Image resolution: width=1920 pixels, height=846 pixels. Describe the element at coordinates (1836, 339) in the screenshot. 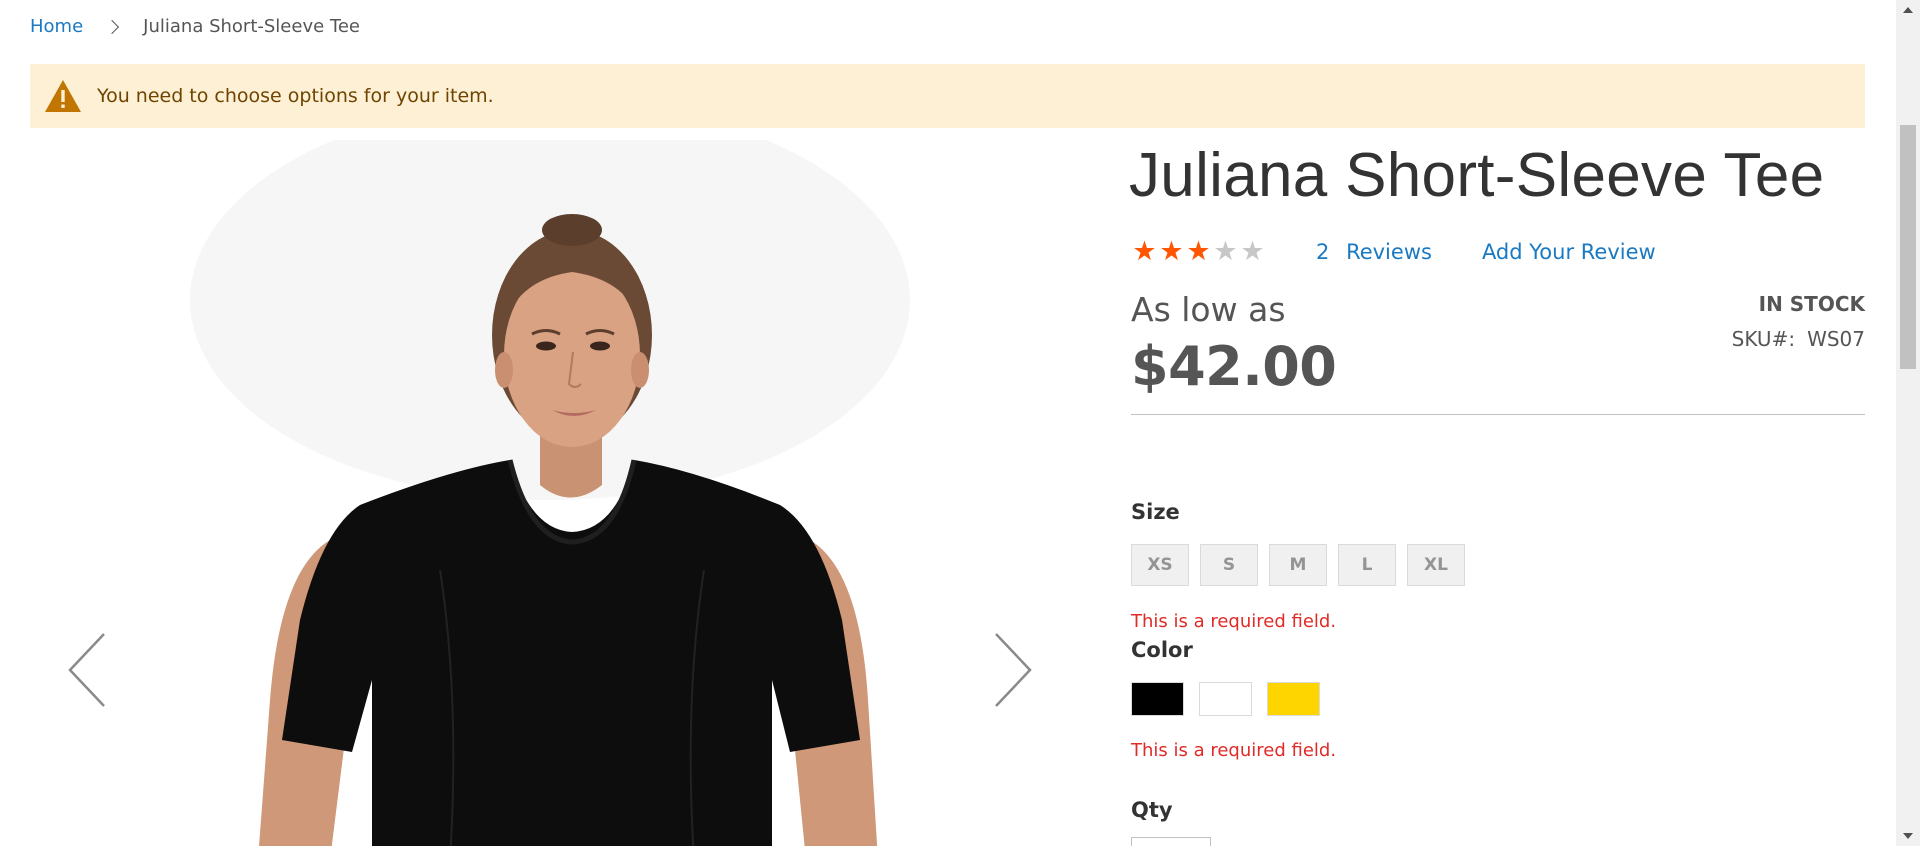

I see `sku-value: WS07` at that location.